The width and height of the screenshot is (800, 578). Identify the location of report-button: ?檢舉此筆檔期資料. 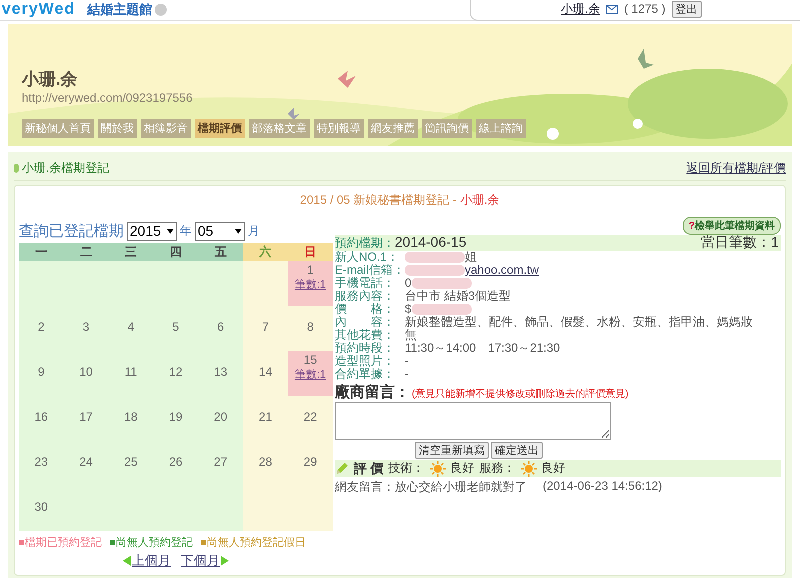
(731, 226).